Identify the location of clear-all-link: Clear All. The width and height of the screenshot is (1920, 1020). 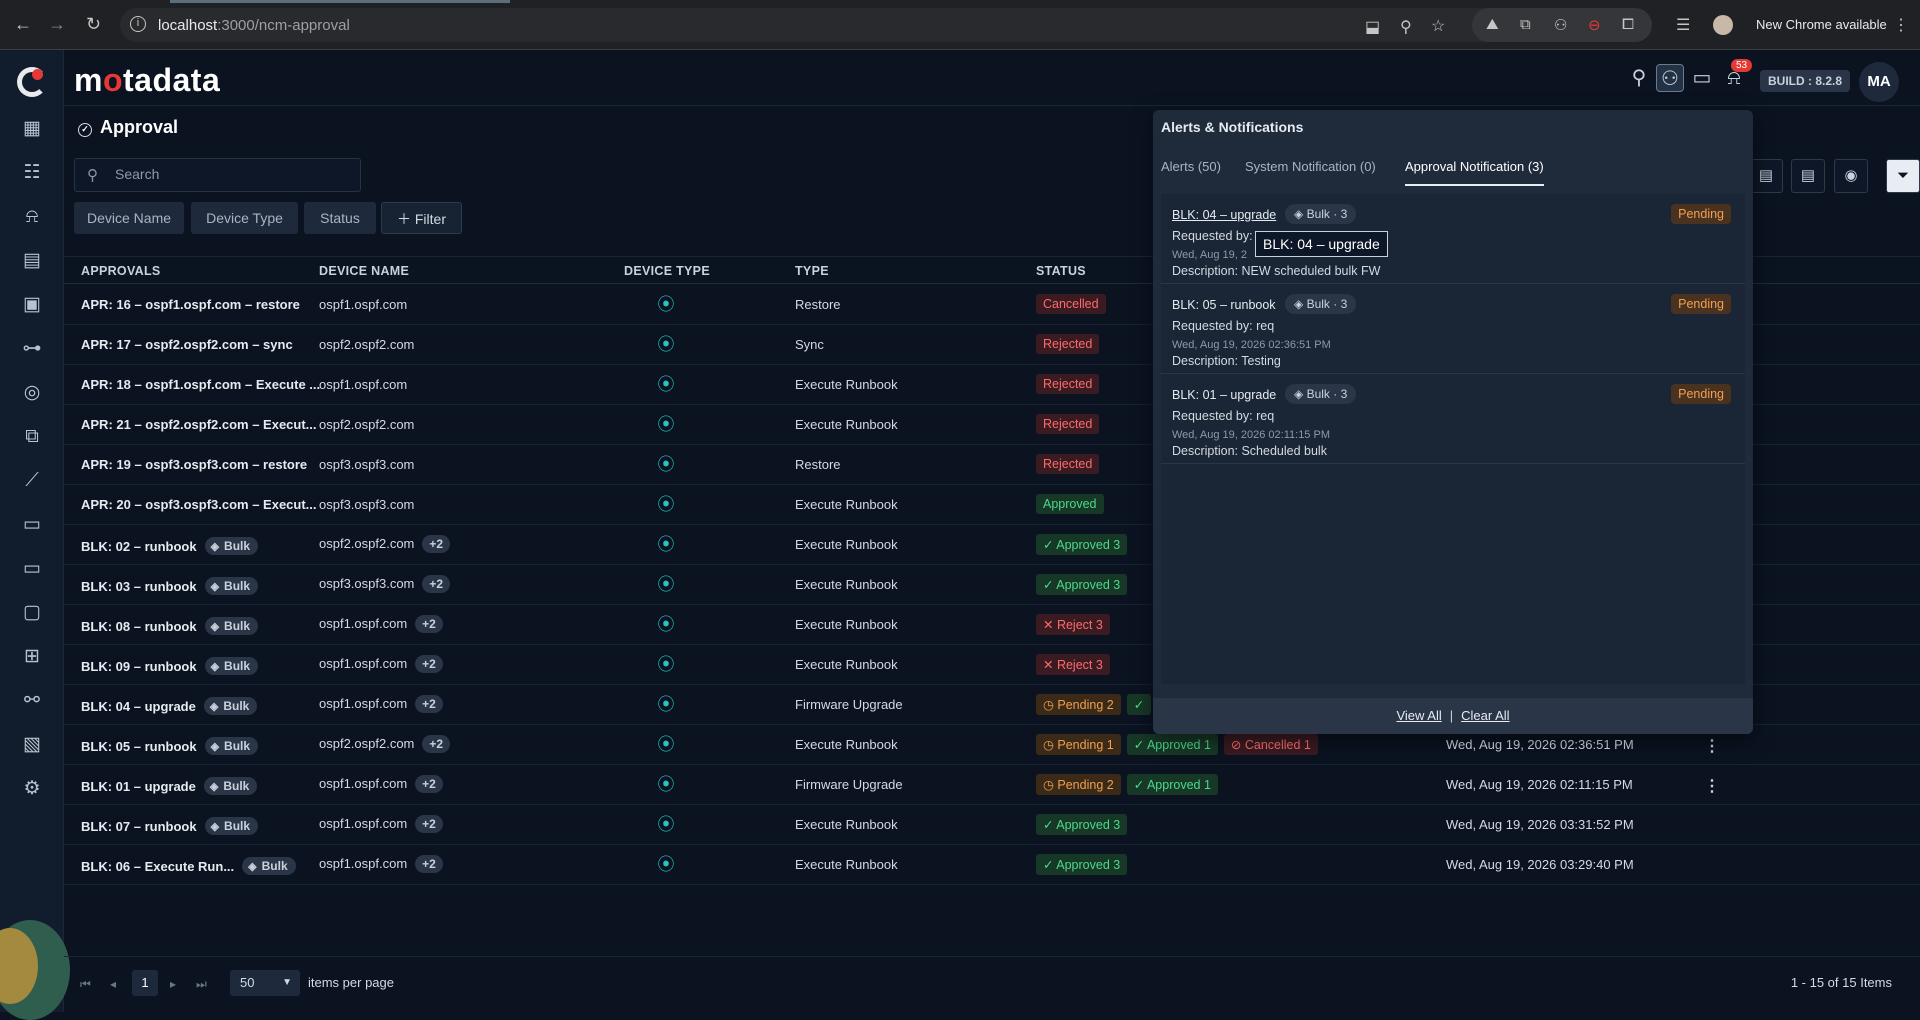
(1485, 715).